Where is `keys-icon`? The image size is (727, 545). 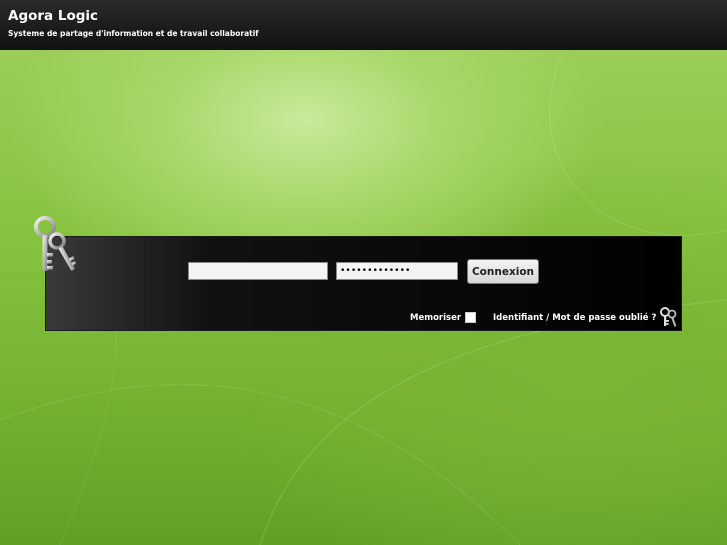 keys-icon is located at coordinates (55, 243).